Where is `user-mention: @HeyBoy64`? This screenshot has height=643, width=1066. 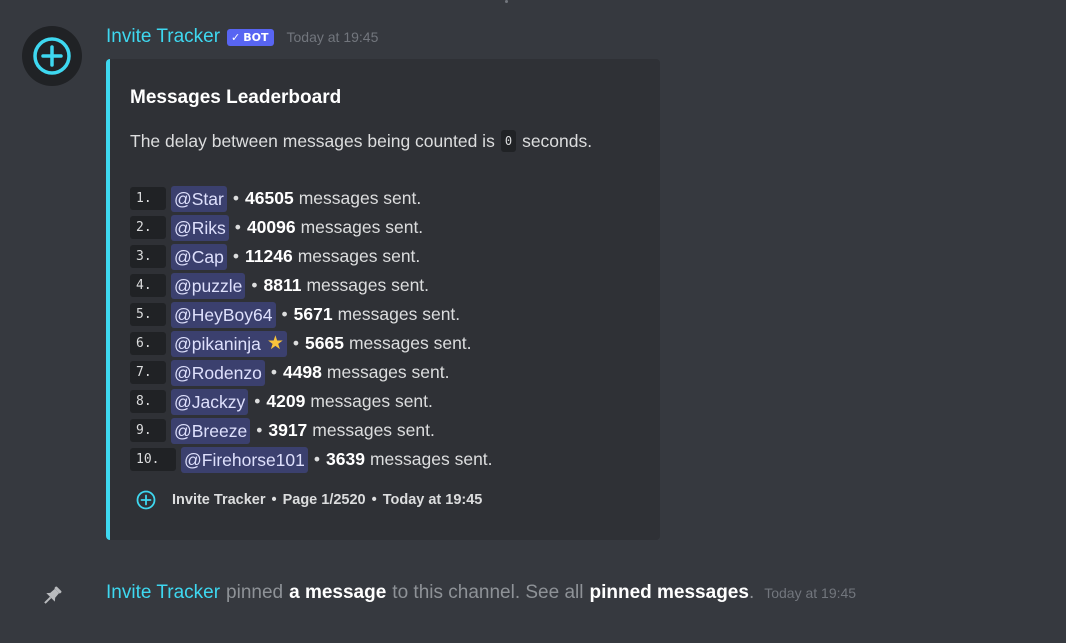
user-mention: @HeyBoy64 is located at coordinates (223, 314).